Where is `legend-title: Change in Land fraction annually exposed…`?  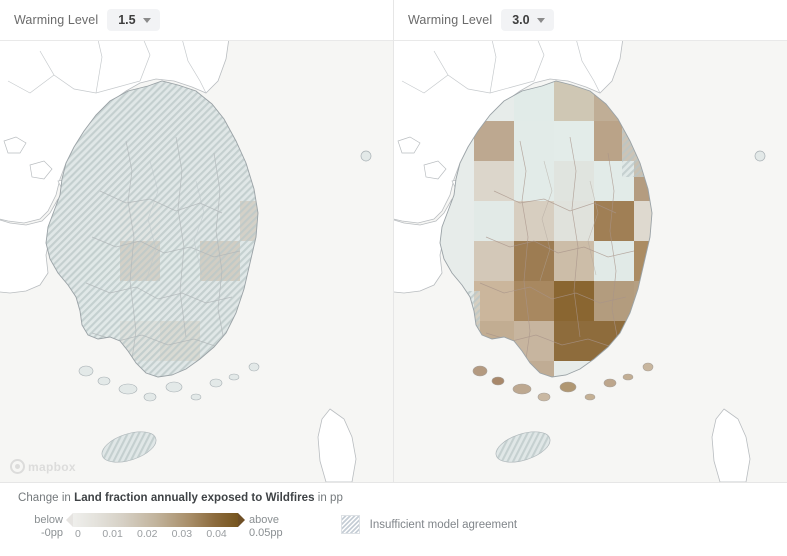
legend-title: Change in Land fraction annually exposed… is located at coordinates (402, 498).